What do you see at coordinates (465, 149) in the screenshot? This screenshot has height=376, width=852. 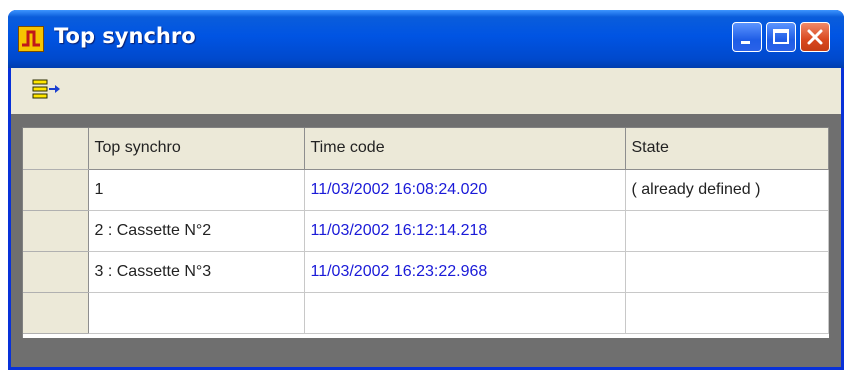 I see `column-header-time-code: Time code` at bounding box center [465, 149].